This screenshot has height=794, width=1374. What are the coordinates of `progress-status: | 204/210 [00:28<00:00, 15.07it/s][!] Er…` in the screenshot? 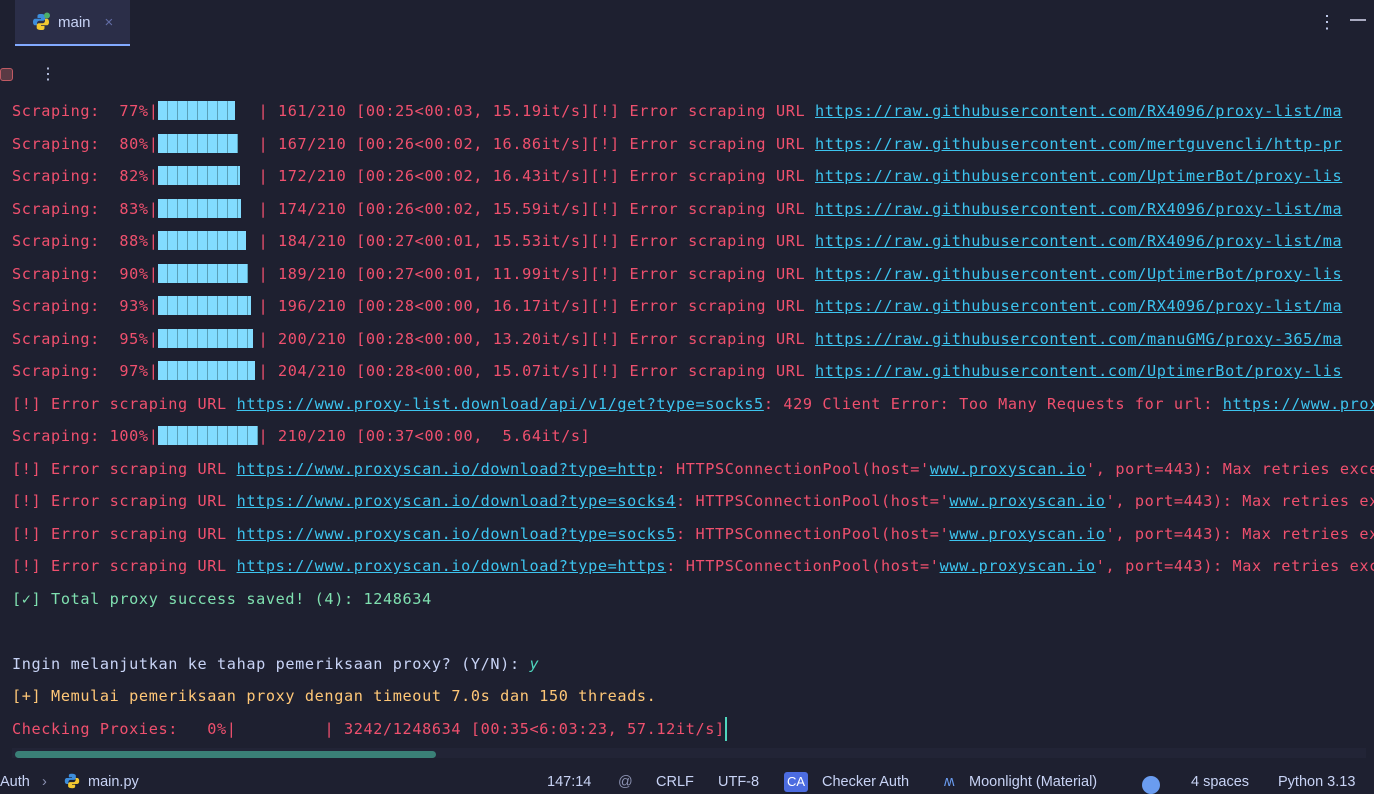 It's located at (536, 371).